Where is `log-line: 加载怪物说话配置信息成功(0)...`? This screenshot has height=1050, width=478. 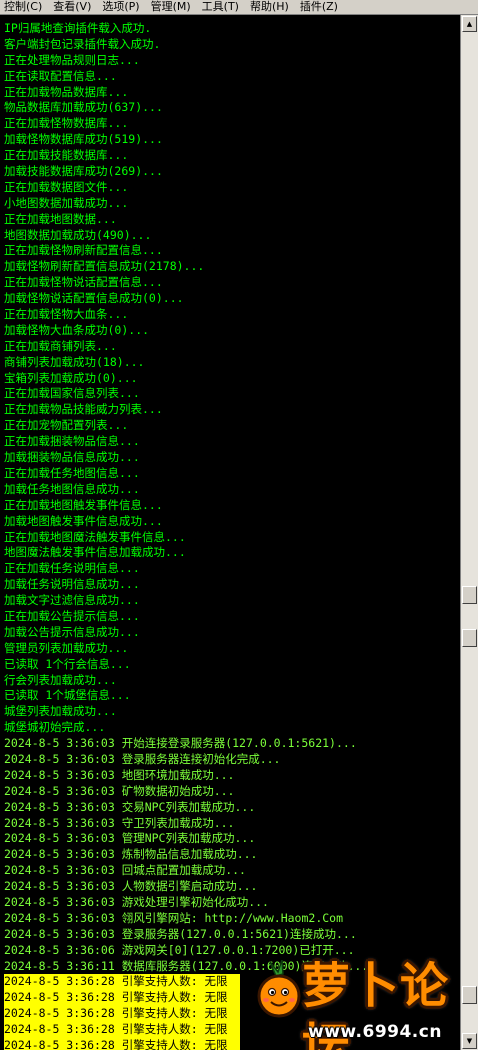
log-line: 加载怪物说话配置信息成功(0)... is located at coordinates (94, 298).